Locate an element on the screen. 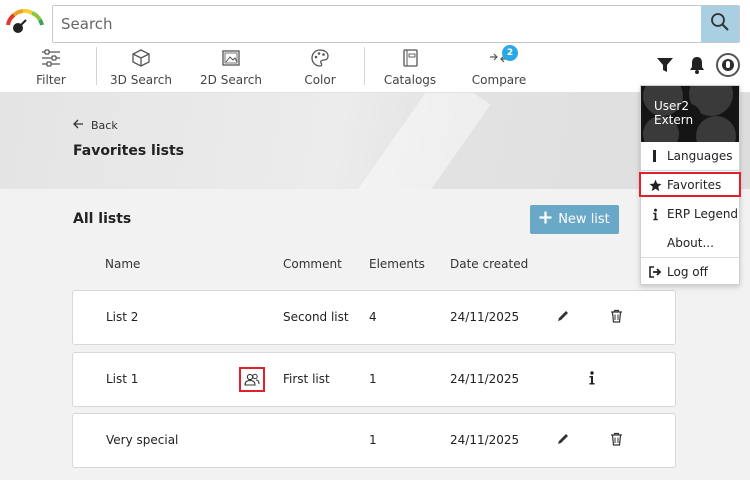 The image size is (750, 480). list-name: List 1 is located at coordinates (122, 379).